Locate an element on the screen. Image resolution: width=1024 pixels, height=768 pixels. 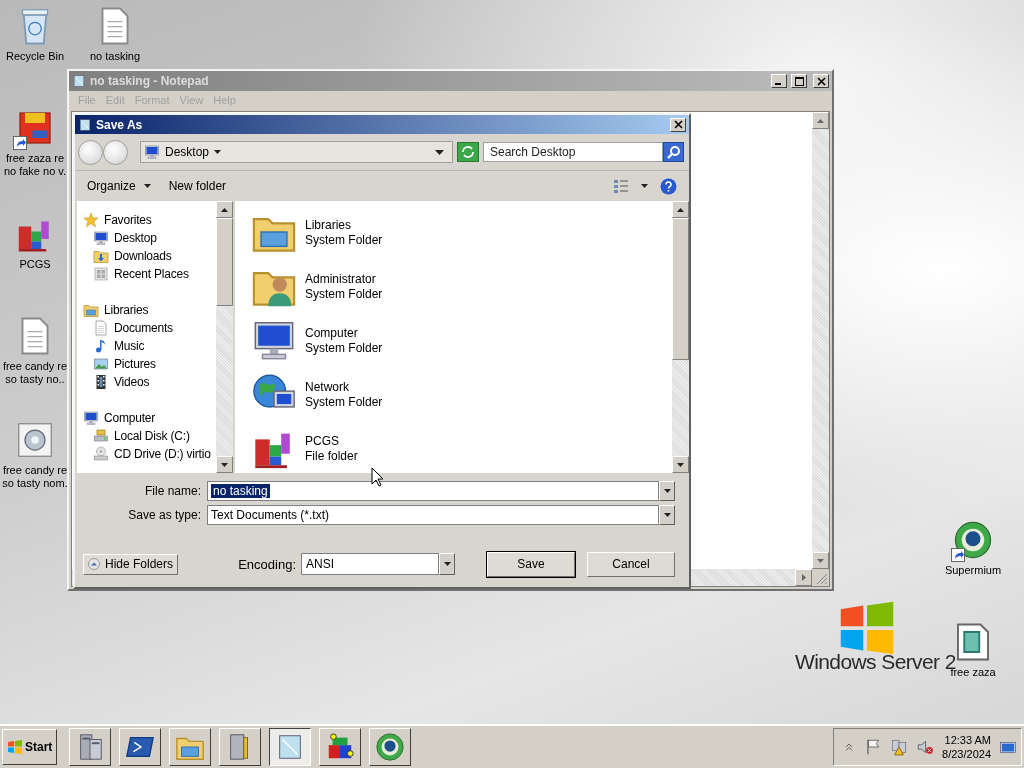
nav-item: Favorites is located at coordinates (146, 220).